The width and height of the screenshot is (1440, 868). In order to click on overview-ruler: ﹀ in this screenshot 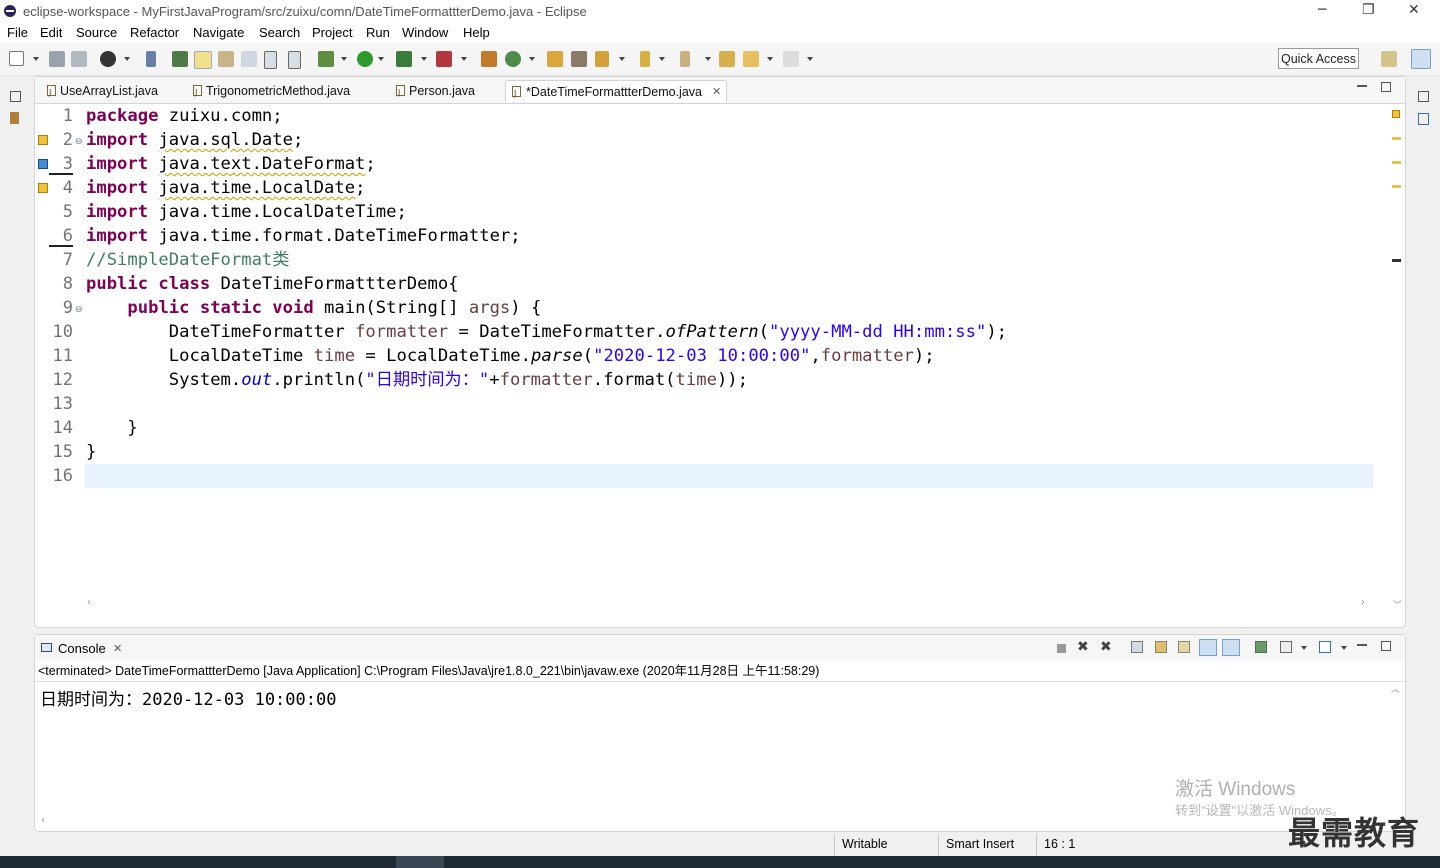, I will do `click(1397, 358)`.